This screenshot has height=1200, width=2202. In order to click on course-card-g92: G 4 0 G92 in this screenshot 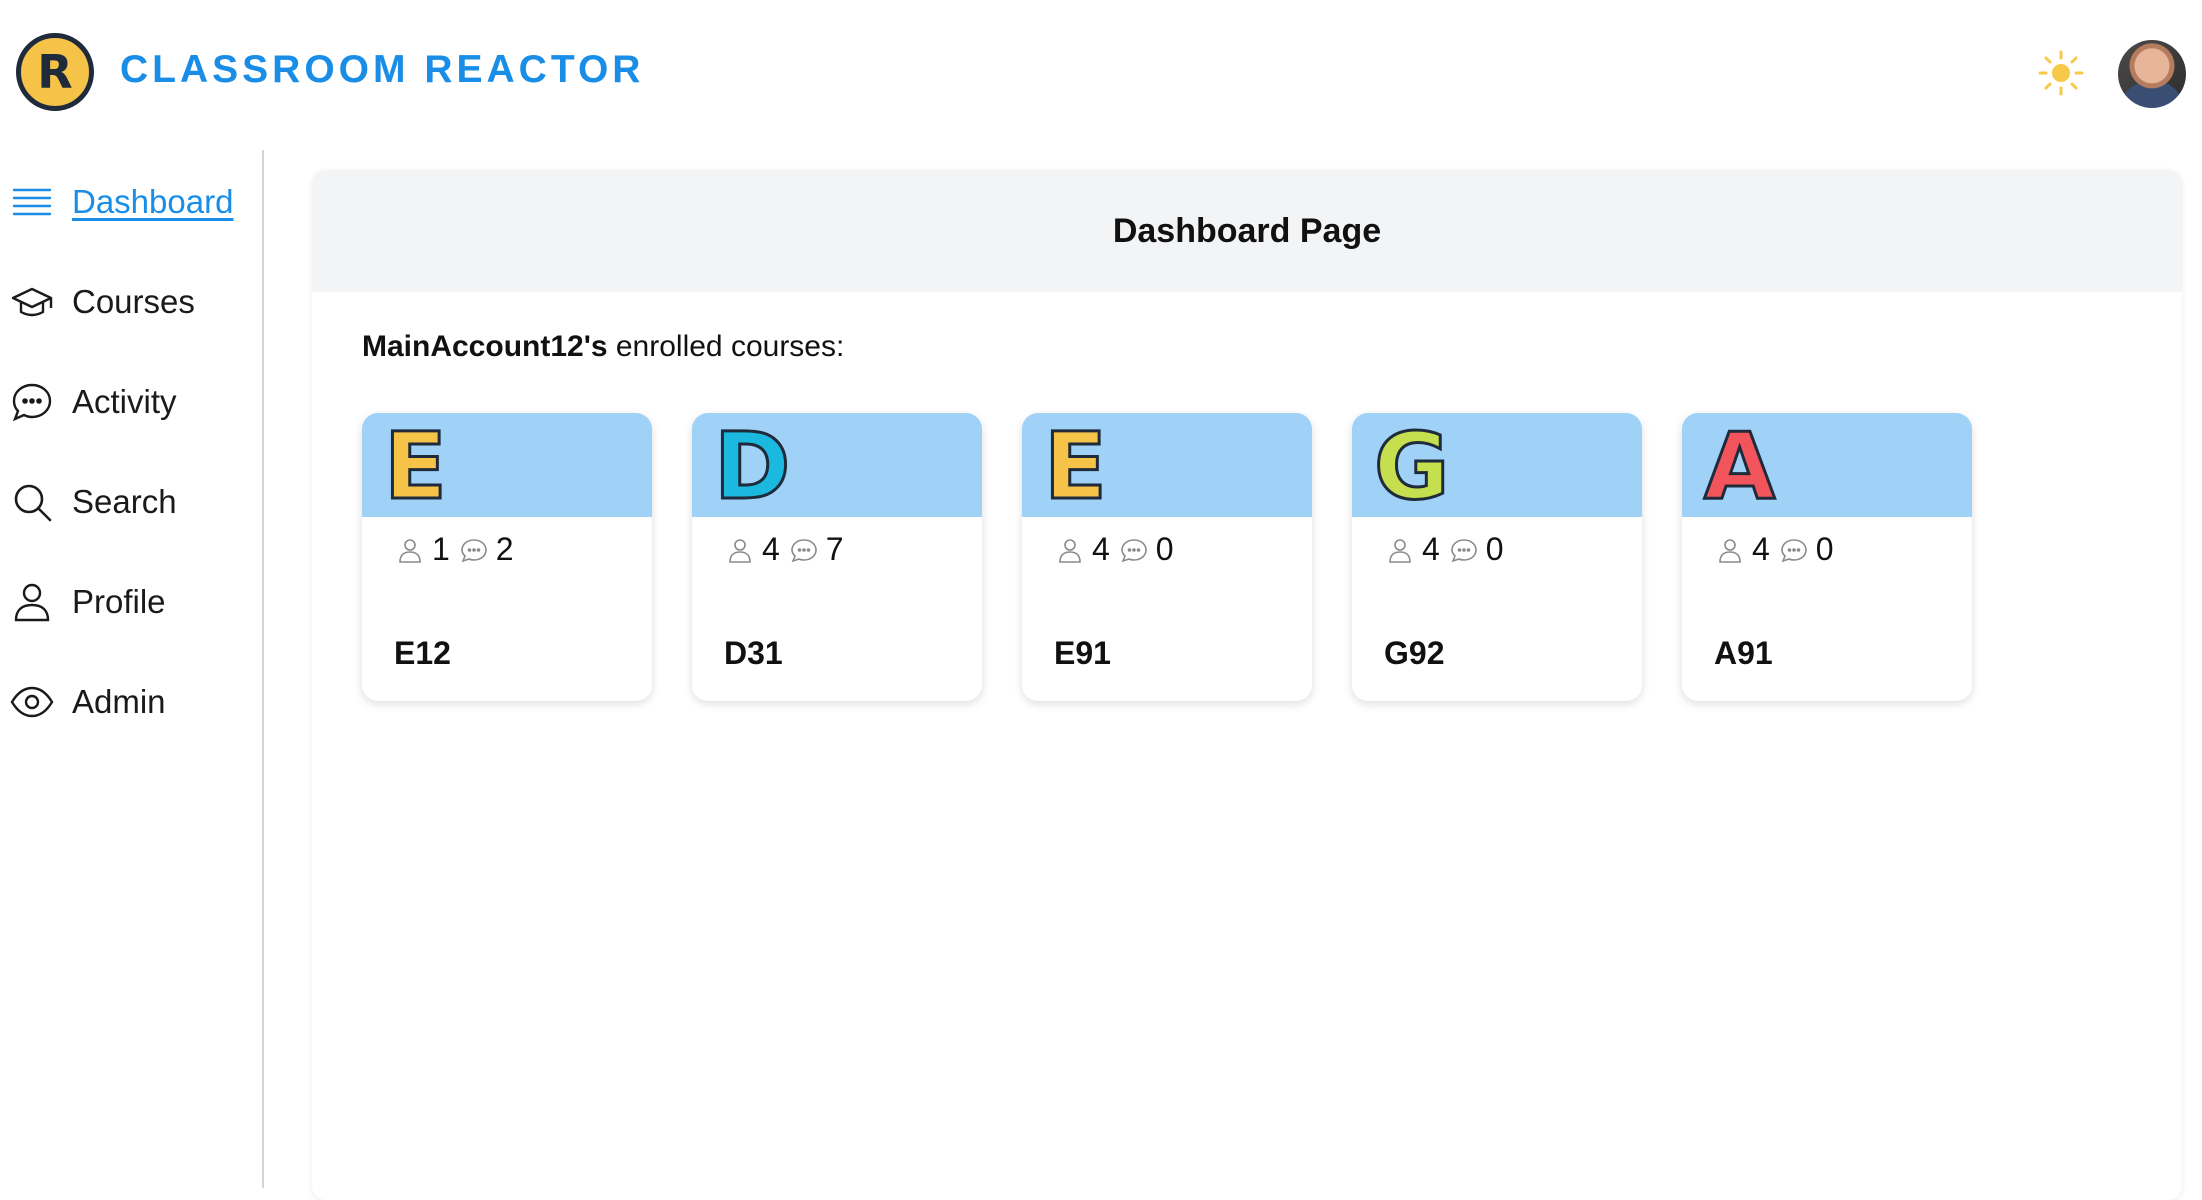, I will do `click(1497, 557)`.